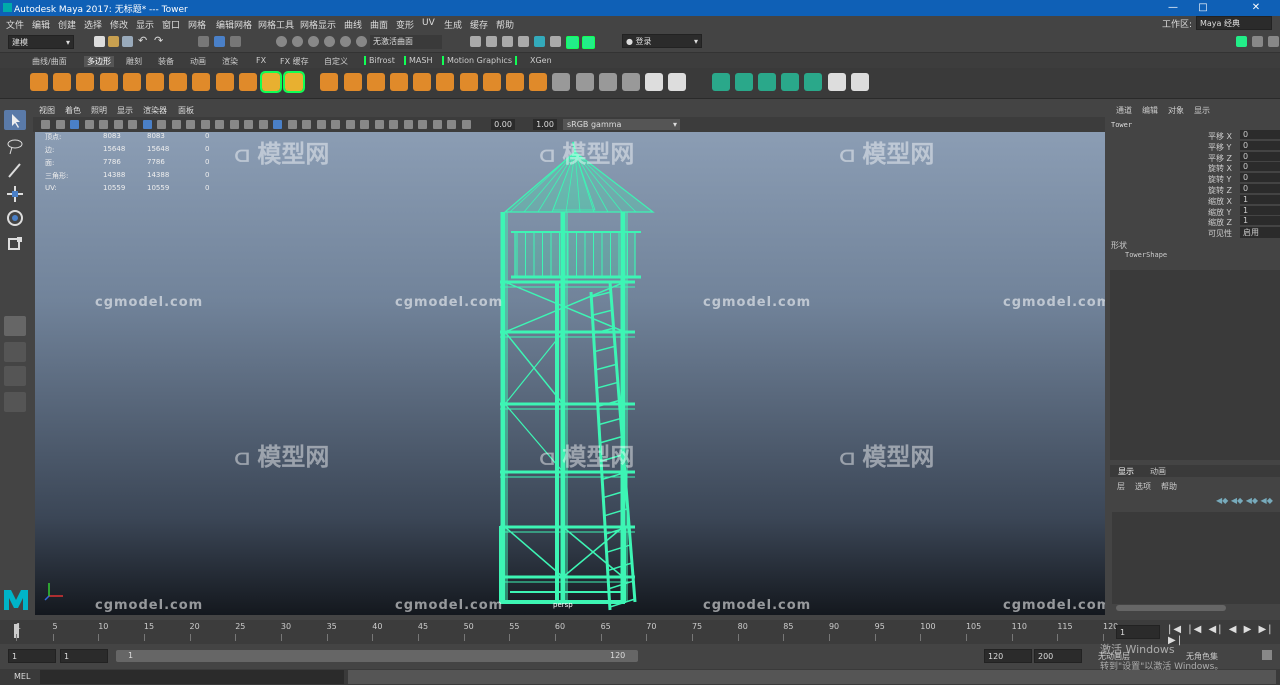 This screenshot has height=685, width=1280. What do you see at coordinates (1176, 110) in the screenshot?
I see `cb-menu-object: 对象` at bounding box center [1176, 110].